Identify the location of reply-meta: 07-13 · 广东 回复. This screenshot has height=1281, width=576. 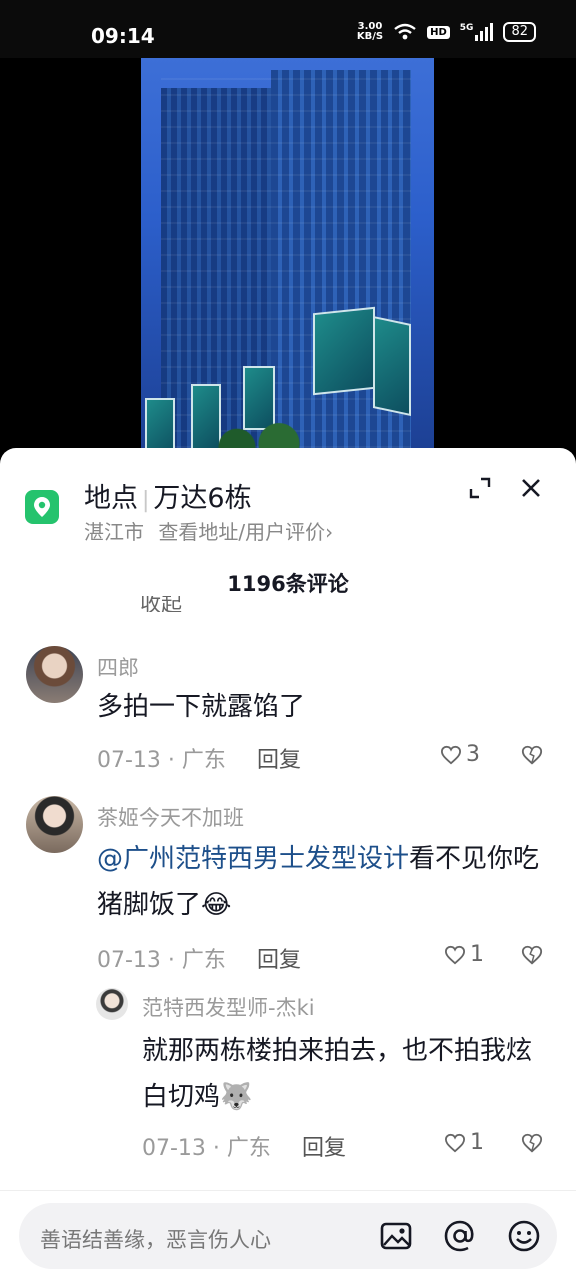
(244, 1148).